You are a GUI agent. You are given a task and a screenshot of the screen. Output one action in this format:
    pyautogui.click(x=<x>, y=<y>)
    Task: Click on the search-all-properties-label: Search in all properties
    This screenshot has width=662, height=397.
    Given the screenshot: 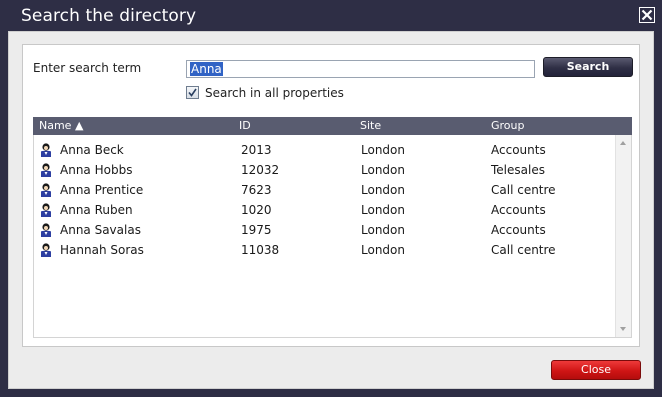 What is the action you would take?
    pyautogui.click(x=274, y=93)
    